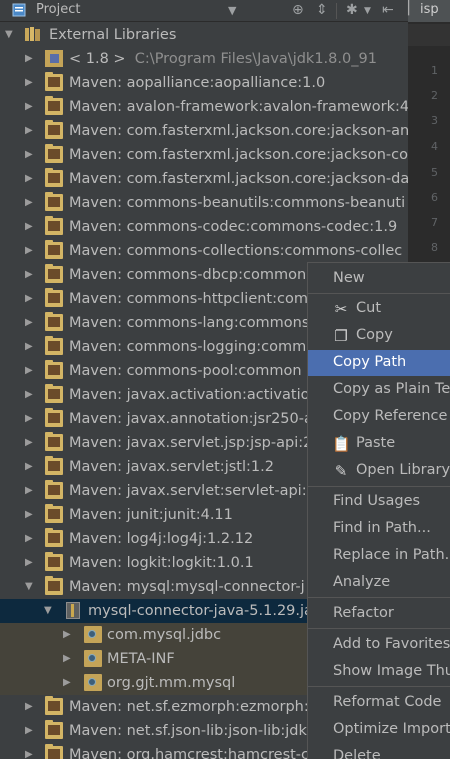  I want to click on locate-icon: ⊕, so click(298, 10).